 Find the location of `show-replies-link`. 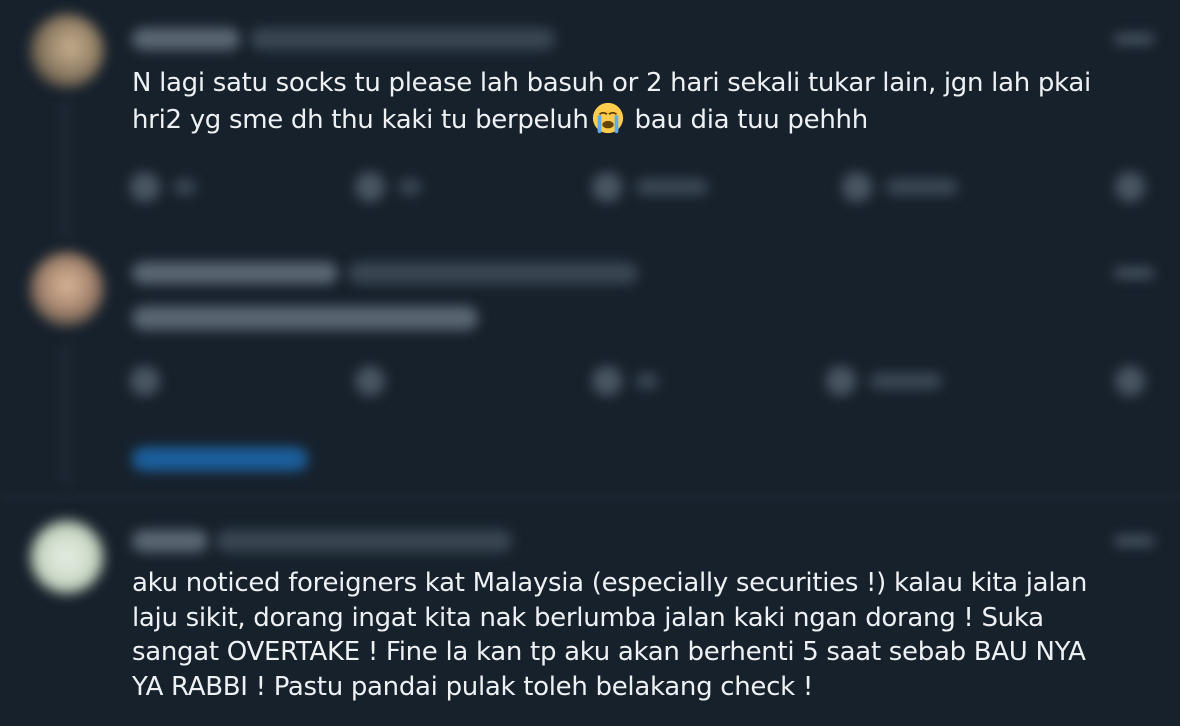

show-replies-link is located at coordinates (220, 459).